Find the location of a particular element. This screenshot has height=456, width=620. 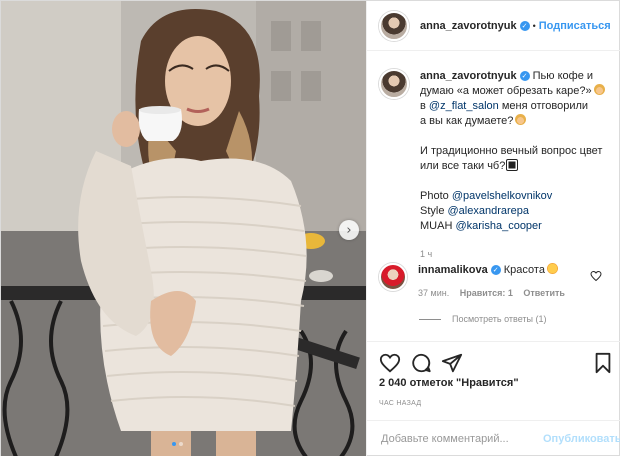

comment-like-heart-icon is located at coordinates (596, 276).